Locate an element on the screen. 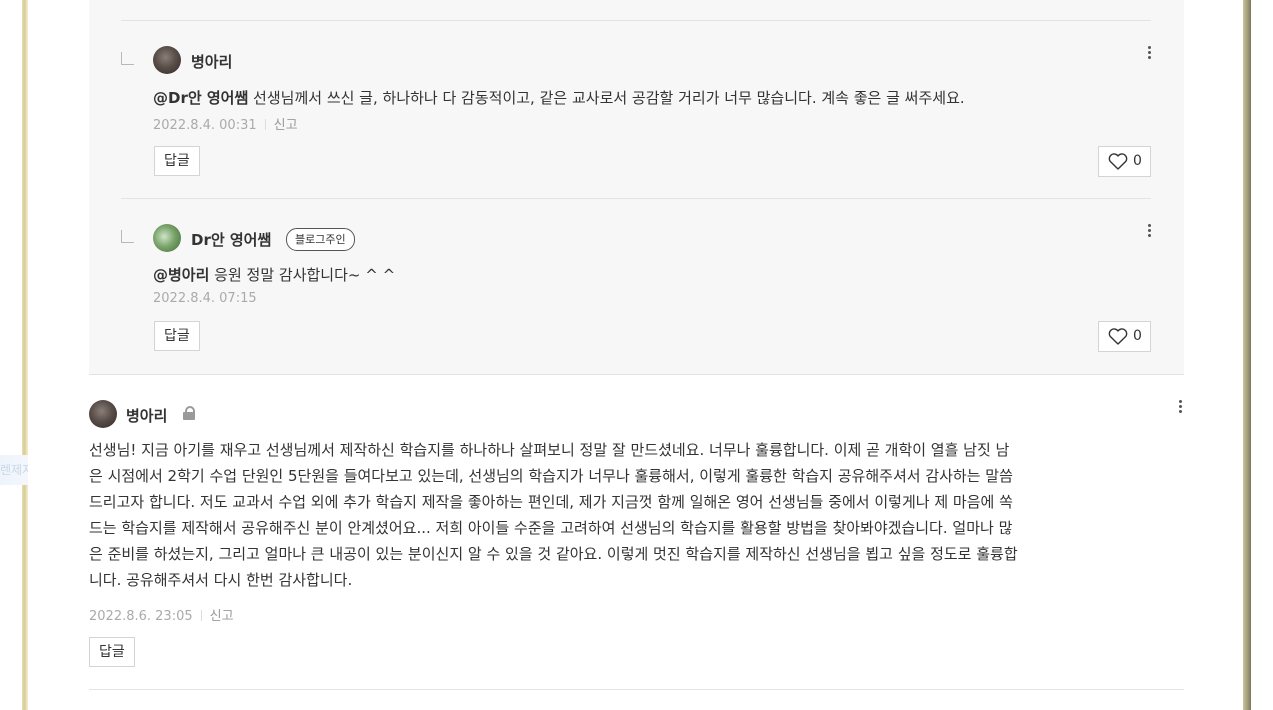 This screenshot has width=1273, height=710. page-frame-right is located at coordinates (1247, 355).